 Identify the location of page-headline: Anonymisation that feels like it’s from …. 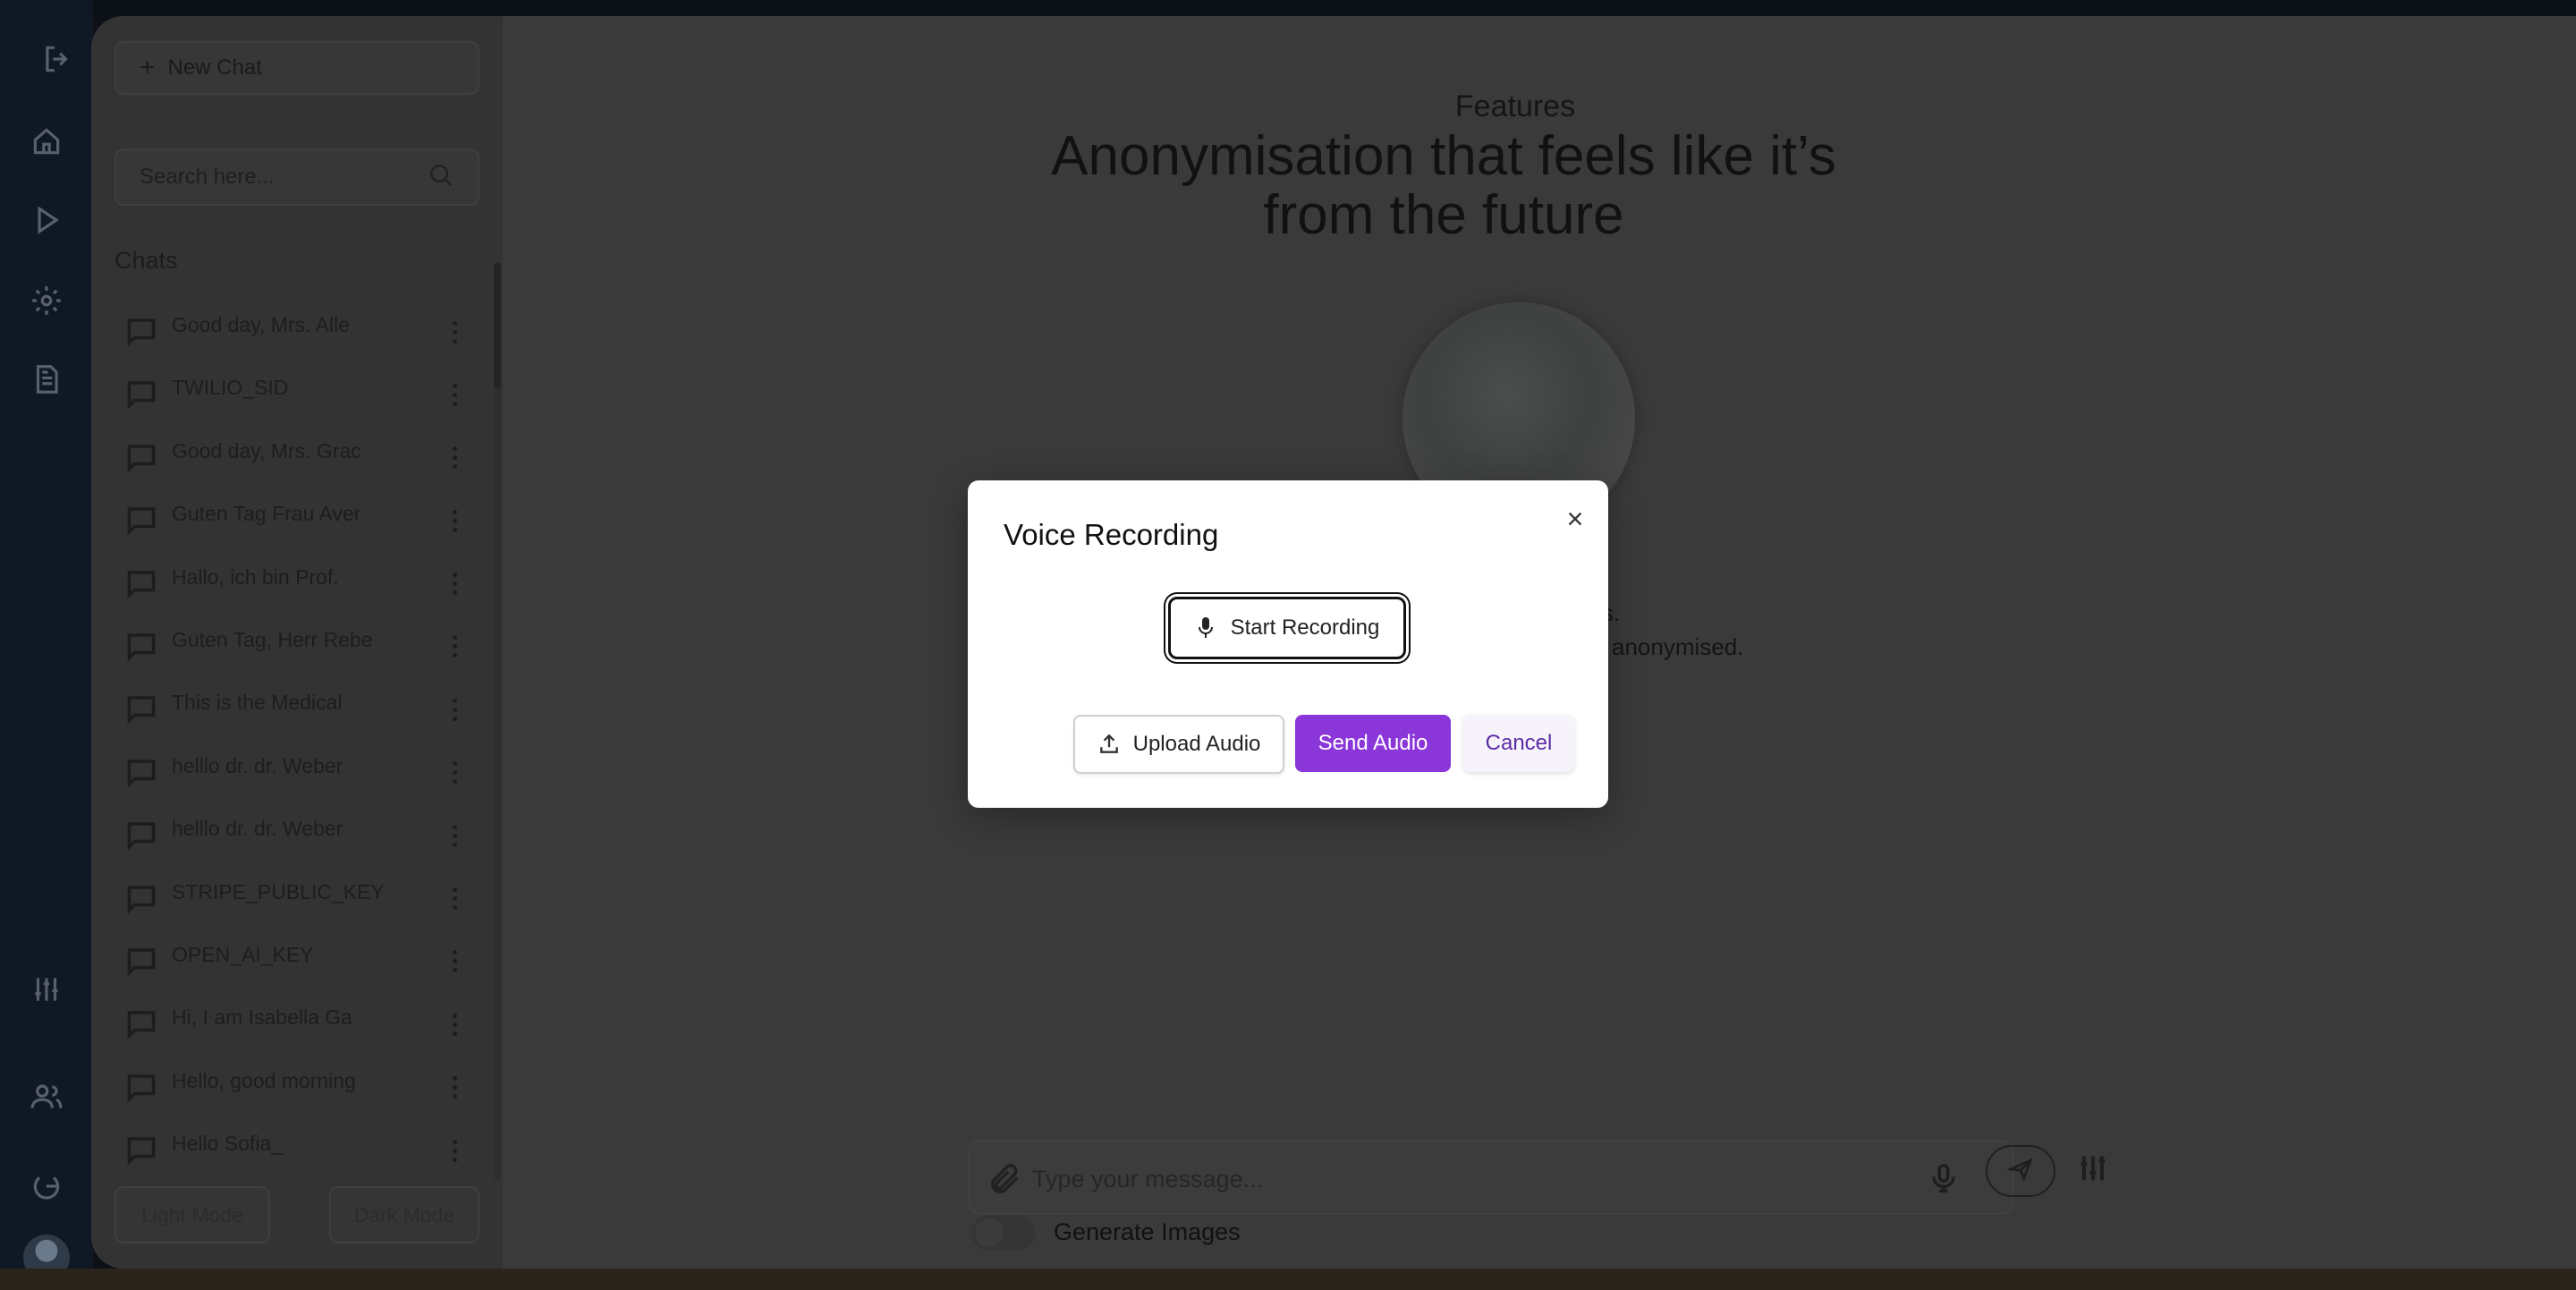
(1443, 185).